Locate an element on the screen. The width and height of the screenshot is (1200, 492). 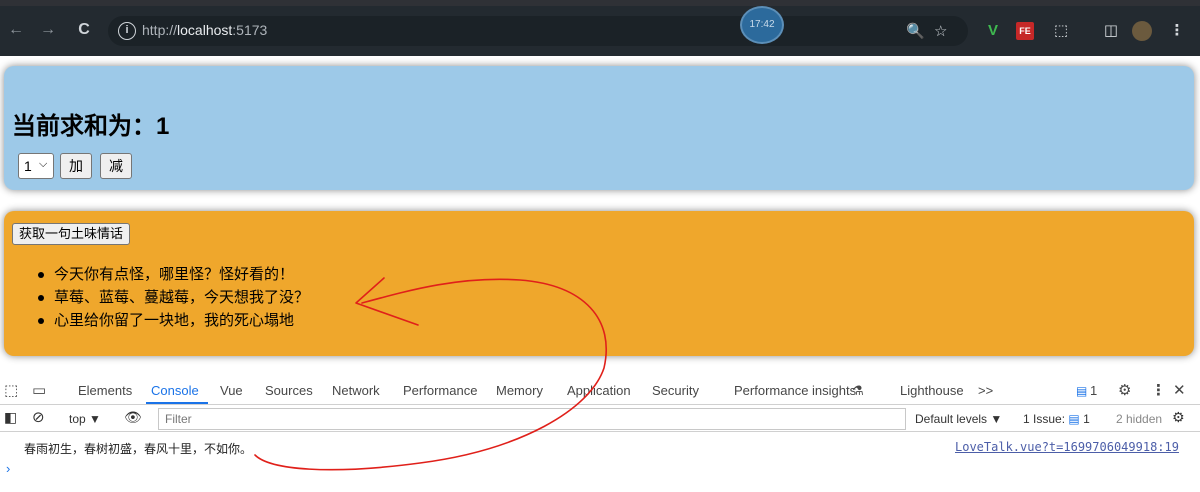
sum-heading: 当前求和为：1 is located at coordinates (91, 126).